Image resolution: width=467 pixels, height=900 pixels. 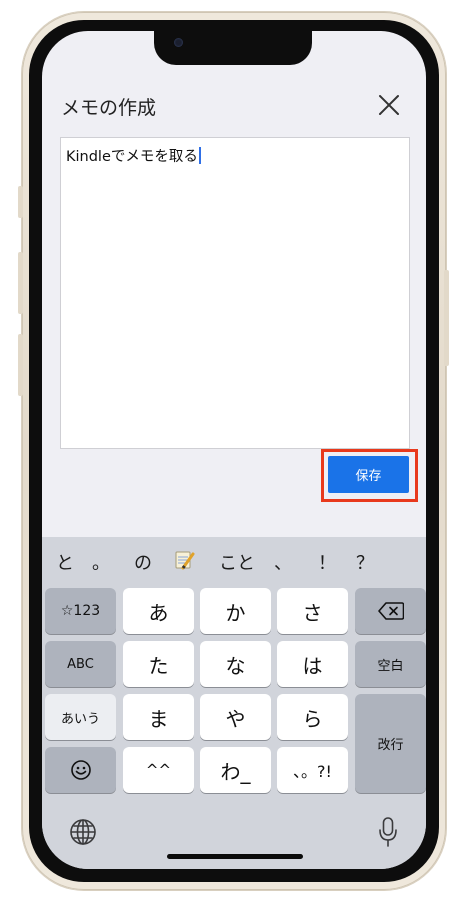 What do you see at coordinates (312, 611) in the screenshot?
I see `key-sa: さ` at bounding box center [312, 611].